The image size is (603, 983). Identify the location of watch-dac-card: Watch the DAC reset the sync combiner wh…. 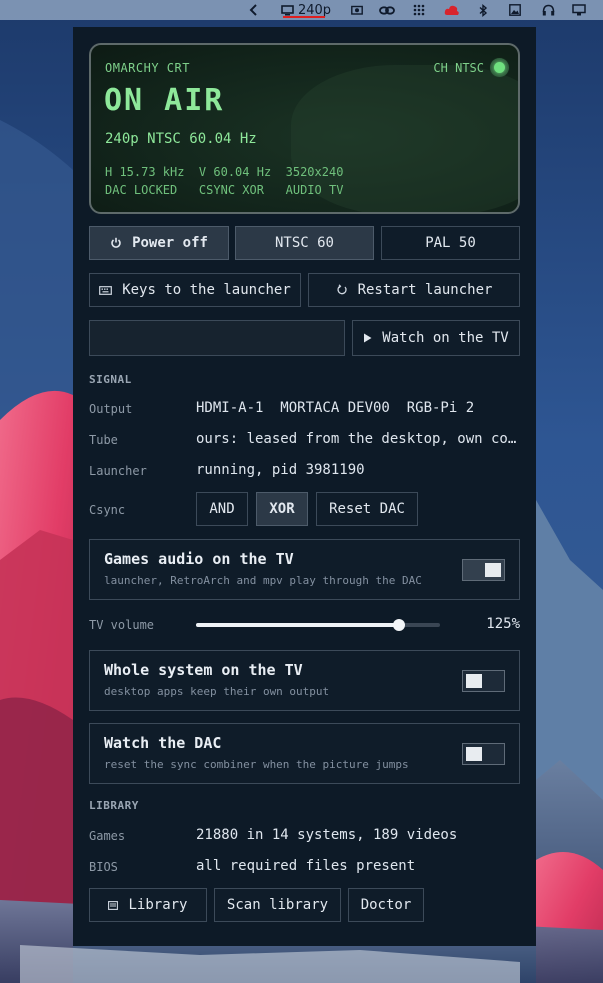
(304, 753).